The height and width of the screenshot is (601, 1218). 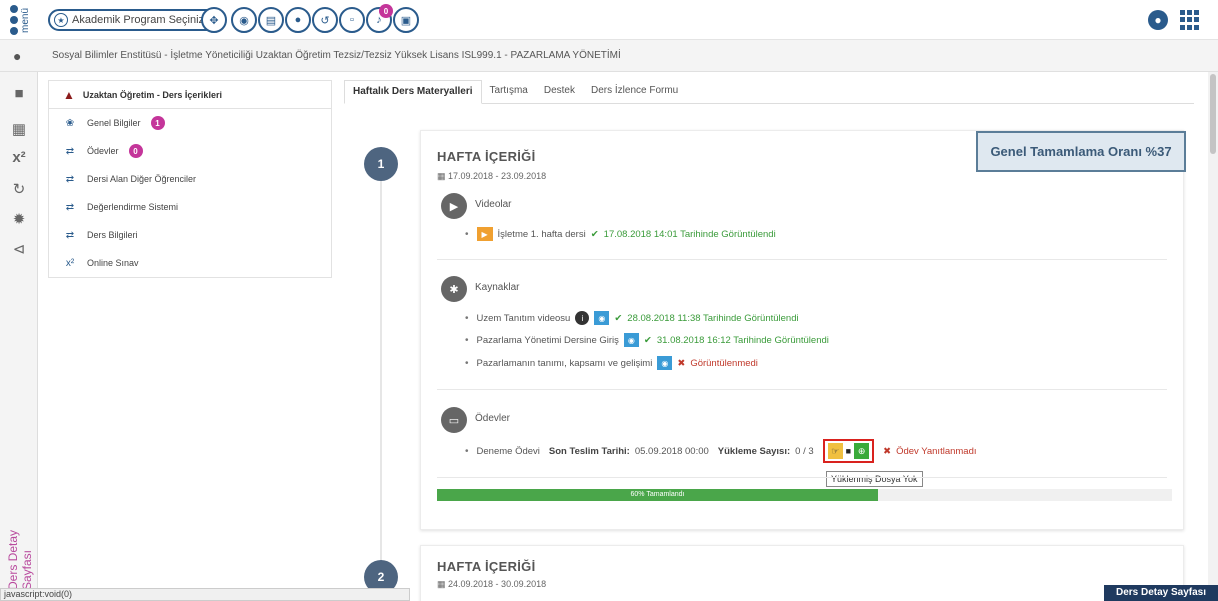 I want to click on course-menu-item-classmates: ⇄ Dersi Alan Diğer Öğrenciler, so click(x=190, y=179).